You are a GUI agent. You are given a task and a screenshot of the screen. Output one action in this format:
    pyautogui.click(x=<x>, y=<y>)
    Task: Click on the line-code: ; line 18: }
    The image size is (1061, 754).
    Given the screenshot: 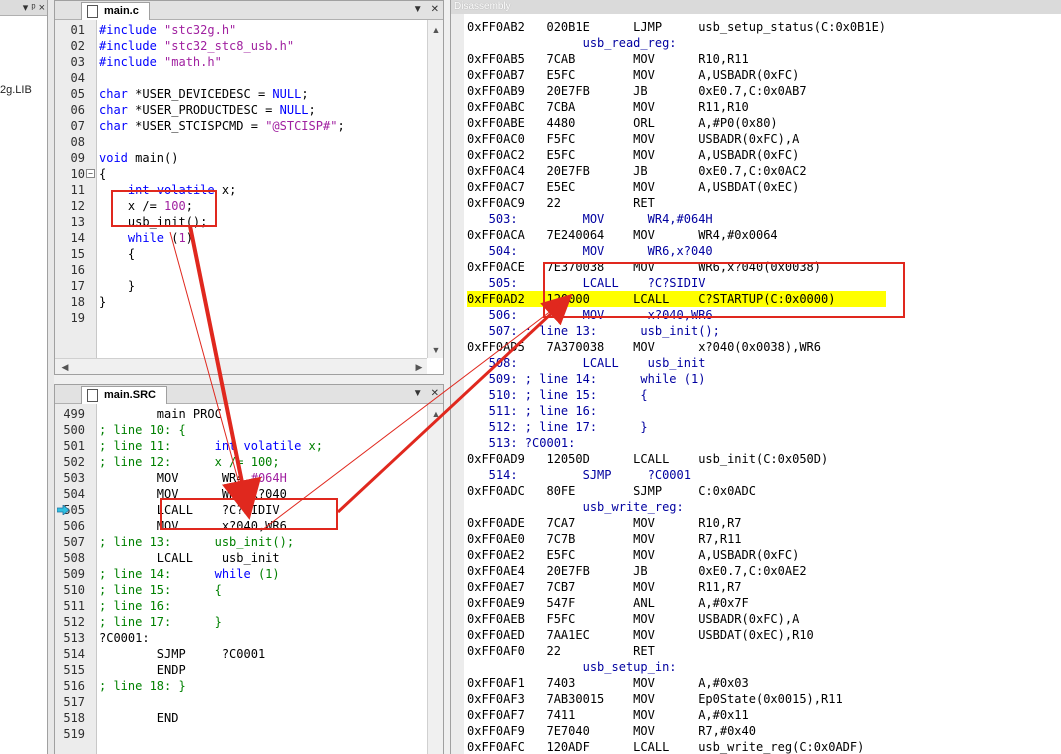 What is the action you would take?
    pyautogui.click(x=142, y=686)
    